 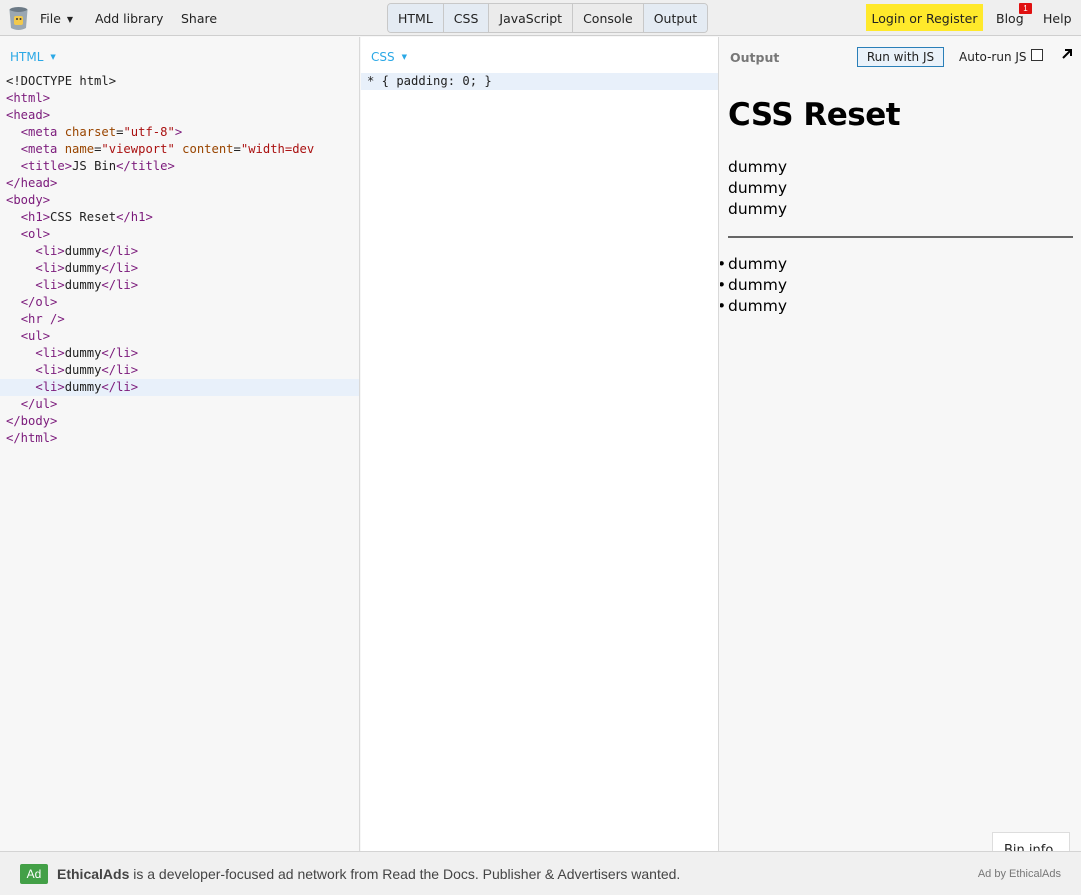 I want to click on code-token: "utf-8", so click(x=149, y=132).